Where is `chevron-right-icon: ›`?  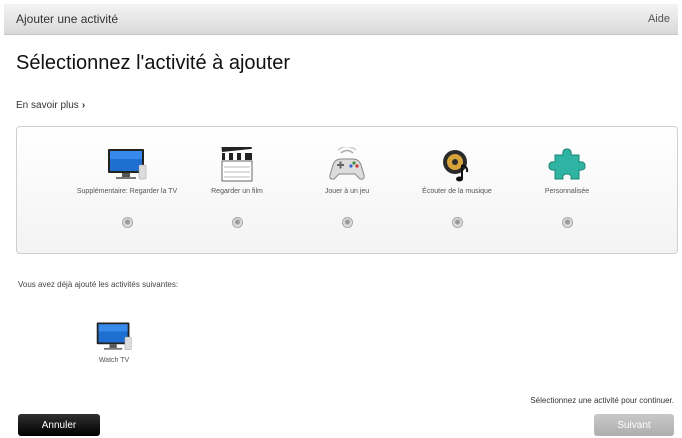
chevron-right-icon: › is located at coordinates (83, 105).